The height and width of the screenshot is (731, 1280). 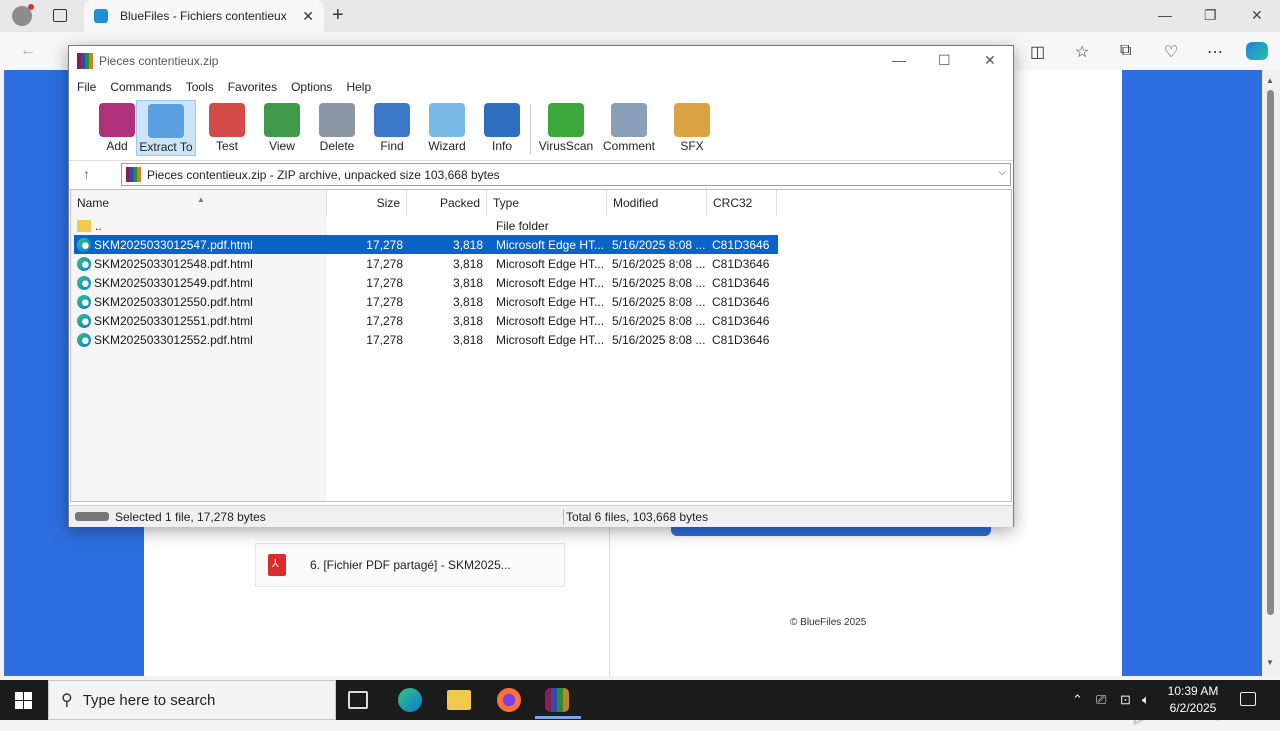 What do you see at coordinates (1215, 52) in the screenshot?
I see `more-menu-icon: ⋯` at bounding box center [1215, 52].